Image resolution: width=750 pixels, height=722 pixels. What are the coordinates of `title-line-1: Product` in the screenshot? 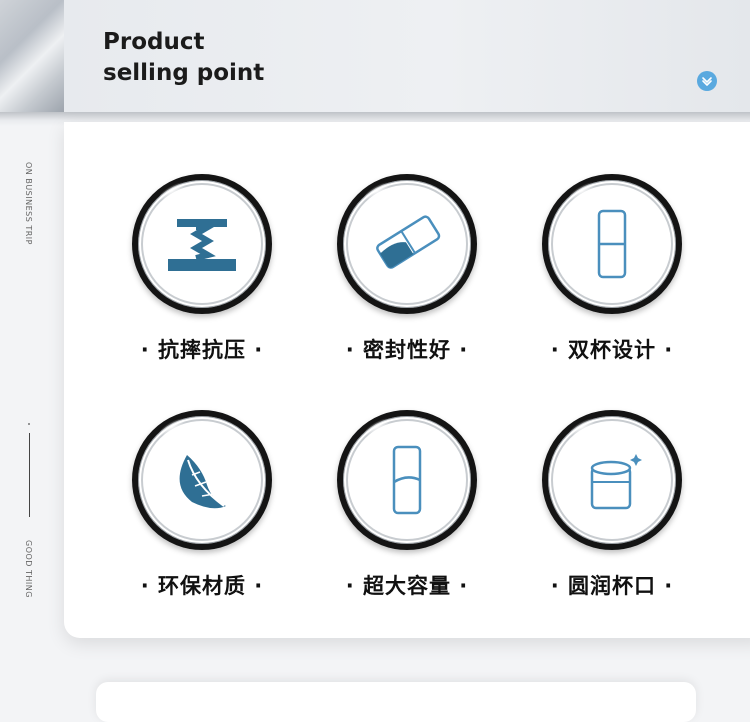 It's located at (154, 42).